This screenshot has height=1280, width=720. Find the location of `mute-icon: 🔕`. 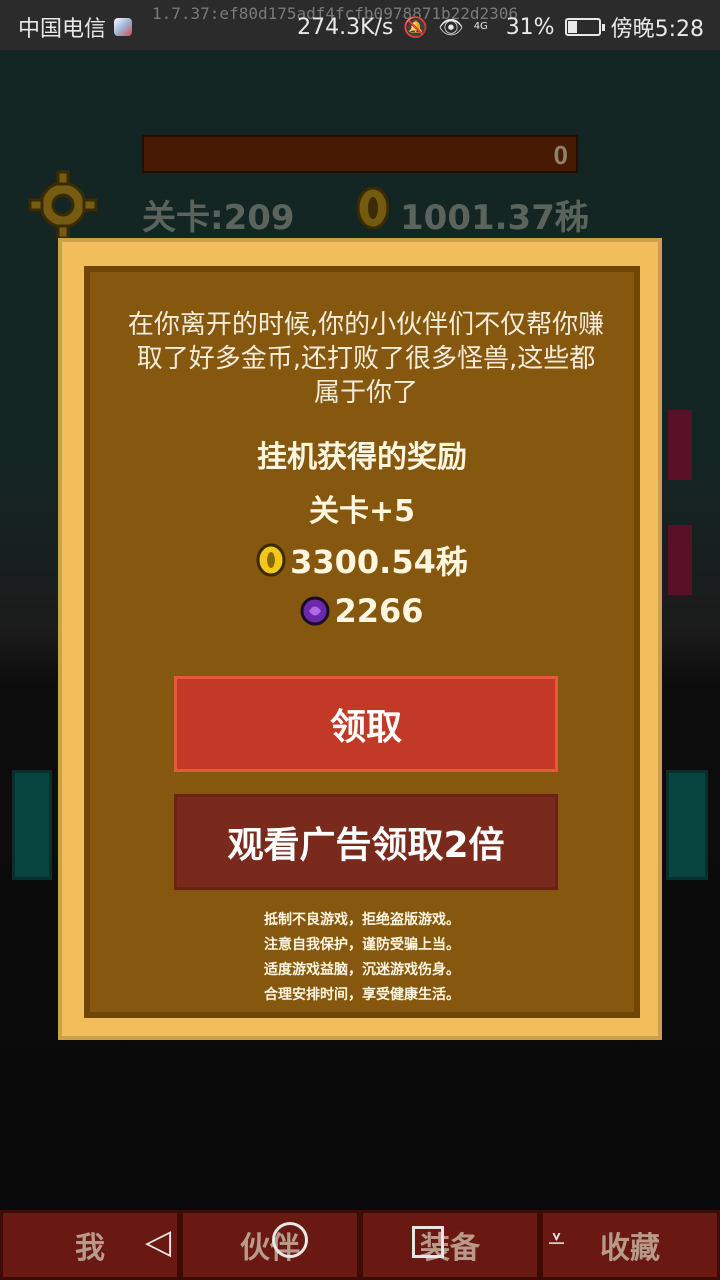

mute-icon: 🔕 is located at coordinates (416, 27).